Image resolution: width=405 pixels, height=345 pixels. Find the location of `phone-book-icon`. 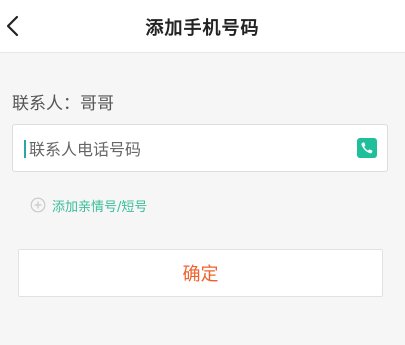

phone-book-icon is located at coordinates (367, 148).